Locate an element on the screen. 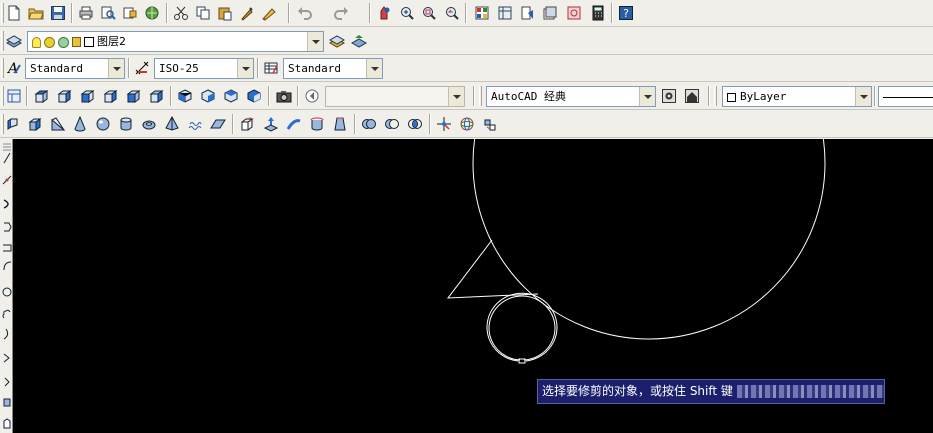 The height and width of the screenshot is (433, 933). line-icon is located at coordinates (6, 158).